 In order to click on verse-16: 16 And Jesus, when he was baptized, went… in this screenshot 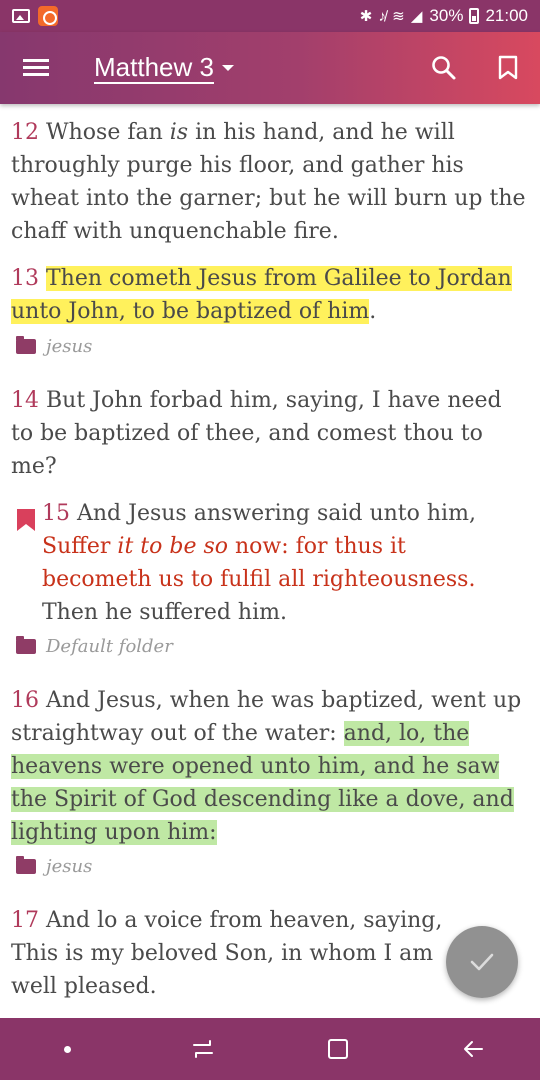, I will do `click(268, 766)`.